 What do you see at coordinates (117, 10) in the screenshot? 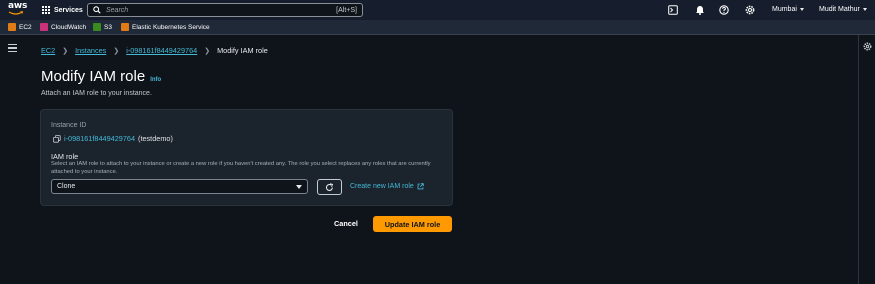
I see `search-placeholder: Search` at bounding box center [117, 10].